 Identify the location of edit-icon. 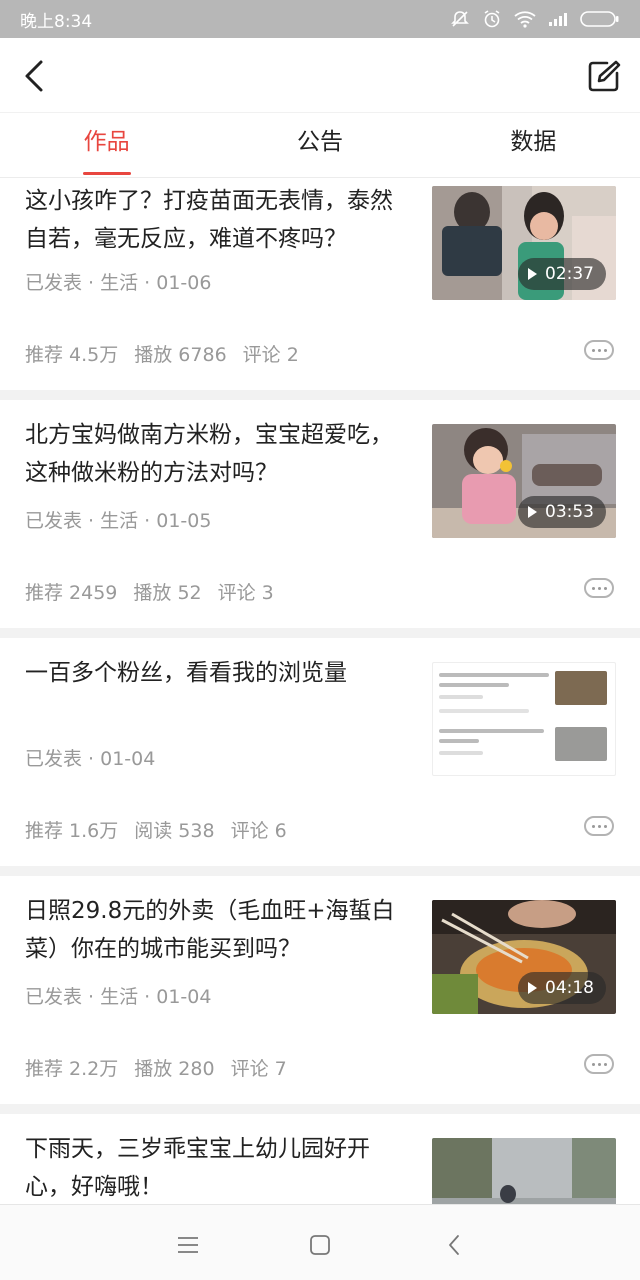
(604, 76).